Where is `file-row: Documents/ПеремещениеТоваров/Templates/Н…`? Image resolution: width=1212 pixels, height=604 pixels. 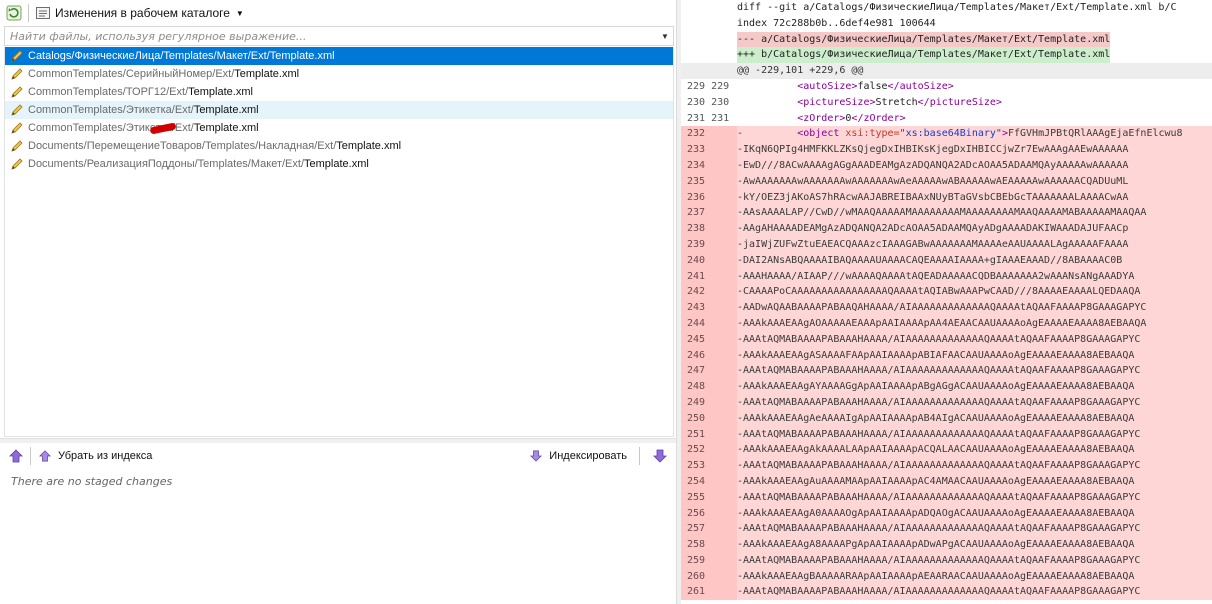 file-row: Documents/ПеремещениеТоваров/Templates/Н… is located at coordinates (339, 146).